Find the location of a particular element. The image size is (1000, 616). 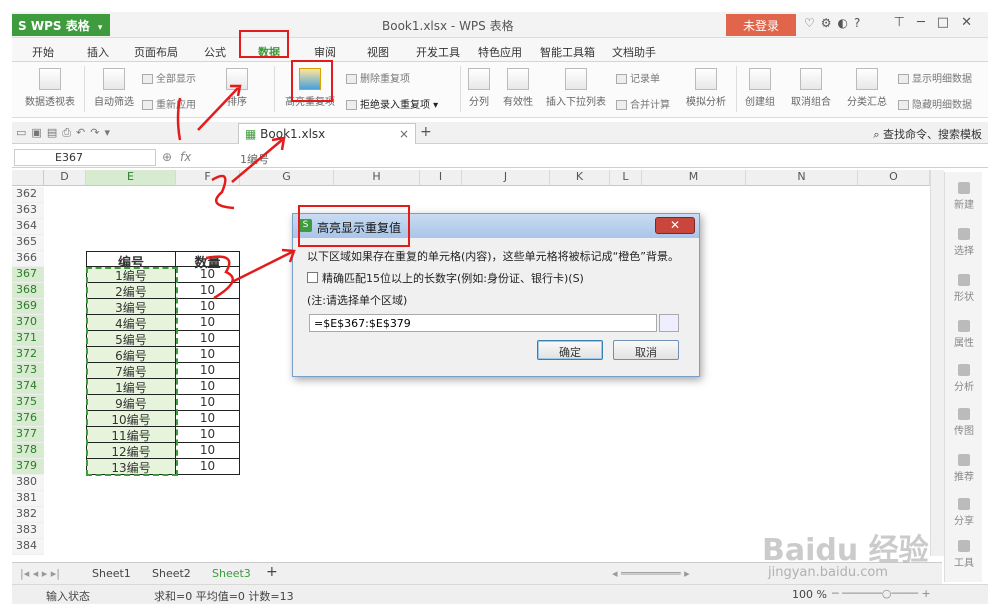

watermark-url: jingyan.baidu.com is located at coordinates (828, 572).